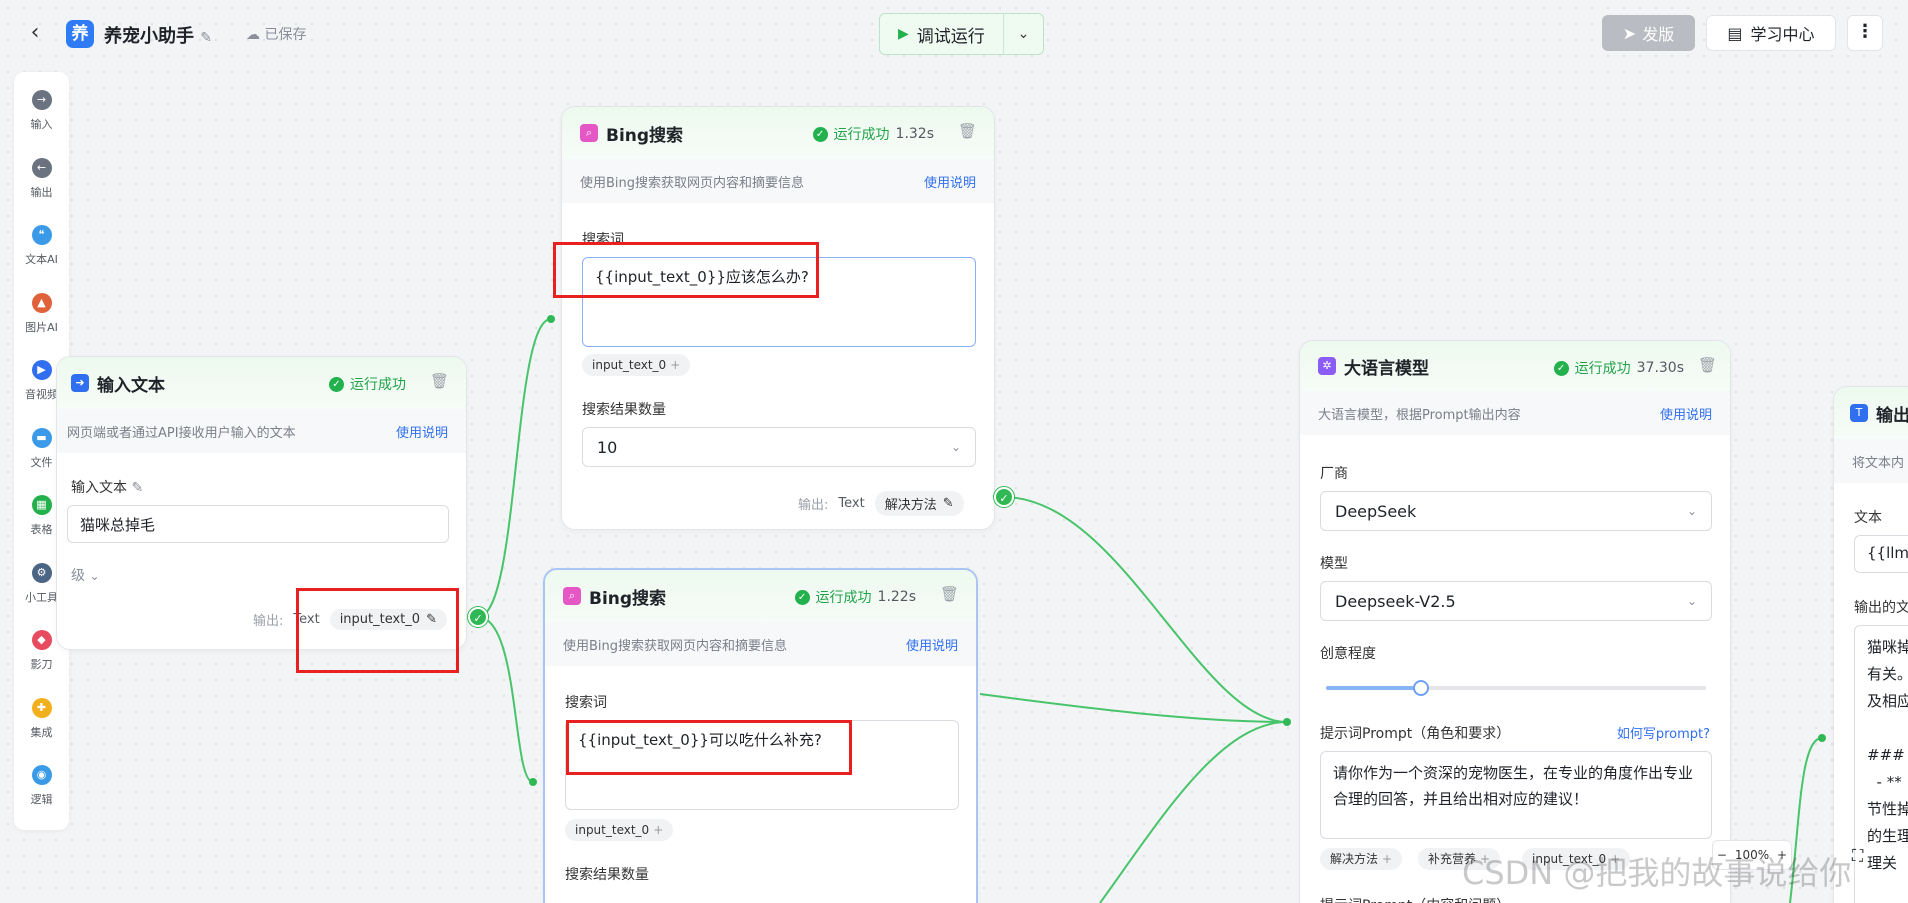 The width and height of the screenshot is (1908, 903). I want to click on sidebar-item-2: ❝ 文本AI, so click(41, 246).